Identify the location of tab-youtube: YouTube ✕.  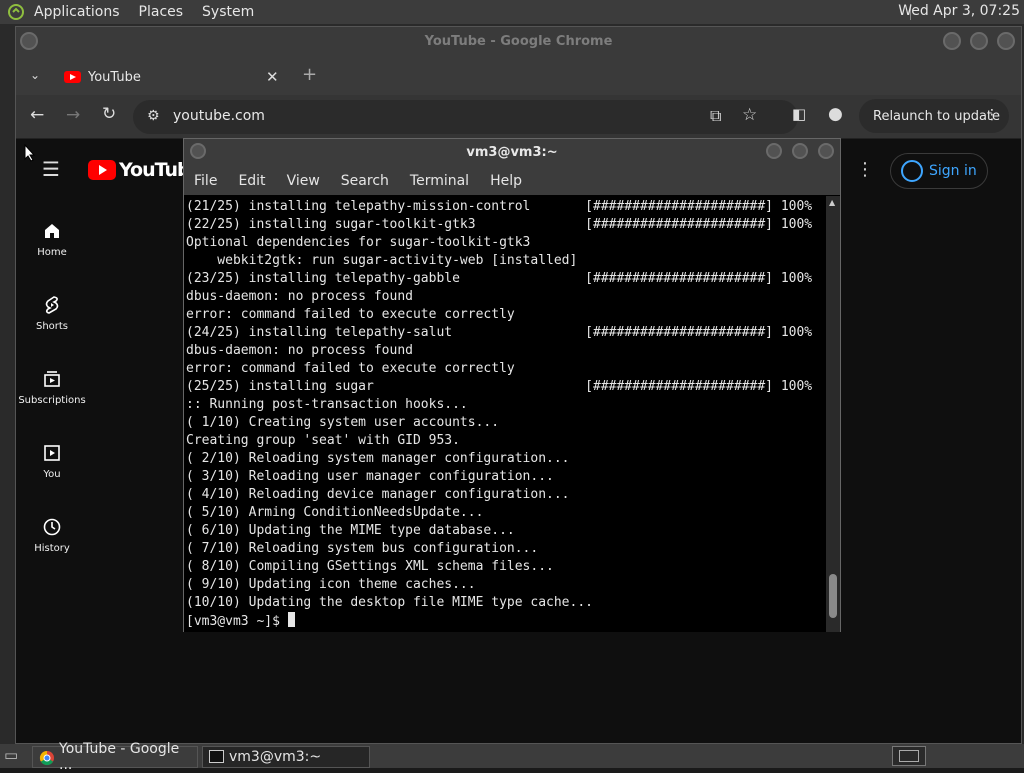
(174, 78).